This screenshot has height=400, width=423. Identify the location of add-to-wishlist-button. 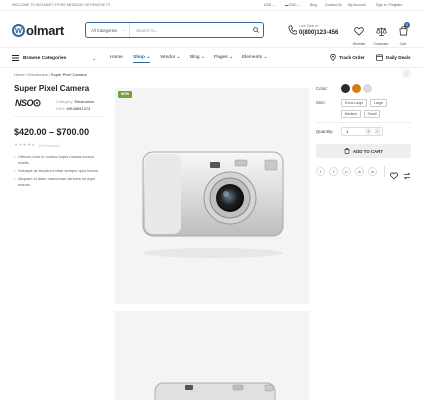
(394, 173).